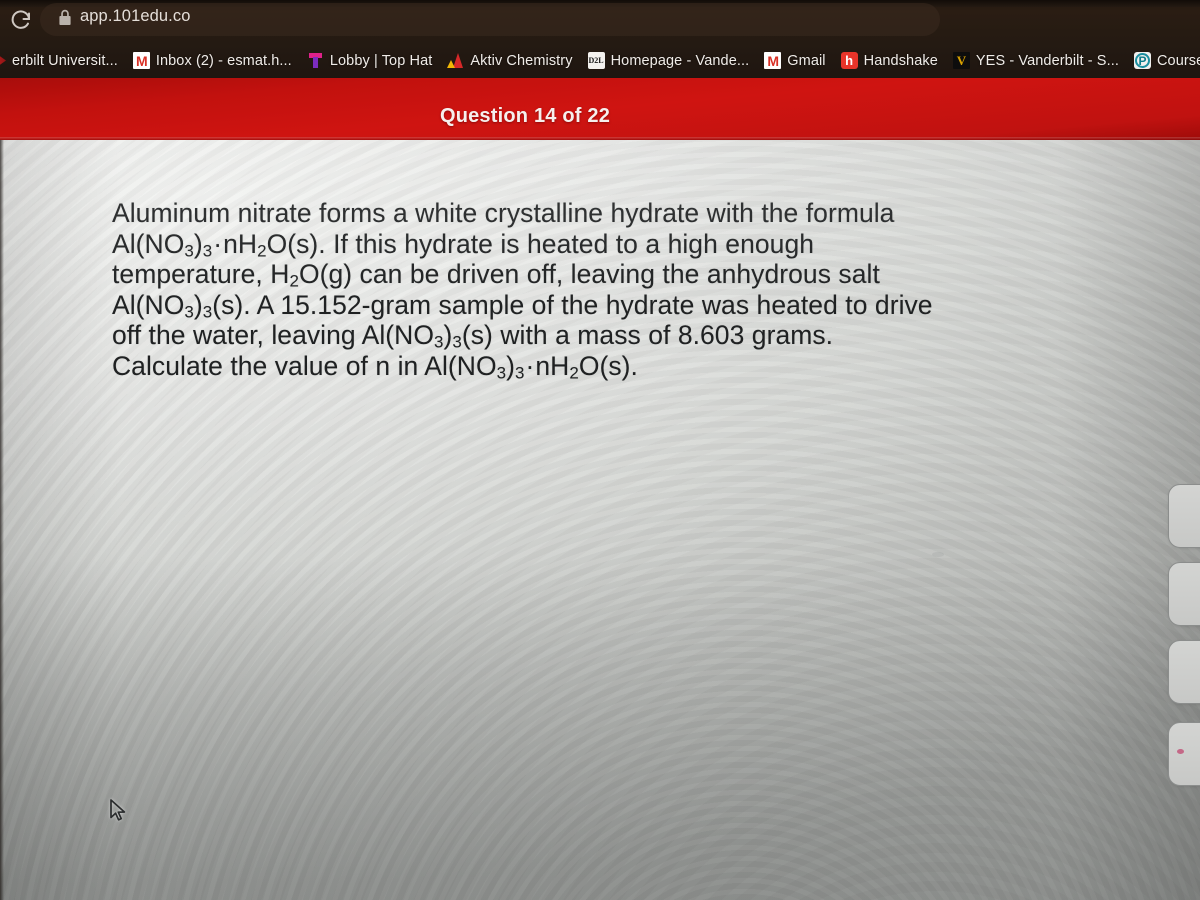 The image size is (1200, 900). What do you see at coordinates (1180, 751) in the screenshot?
I see `side-button-indicator-dot` at bounding box center [1180, 751].